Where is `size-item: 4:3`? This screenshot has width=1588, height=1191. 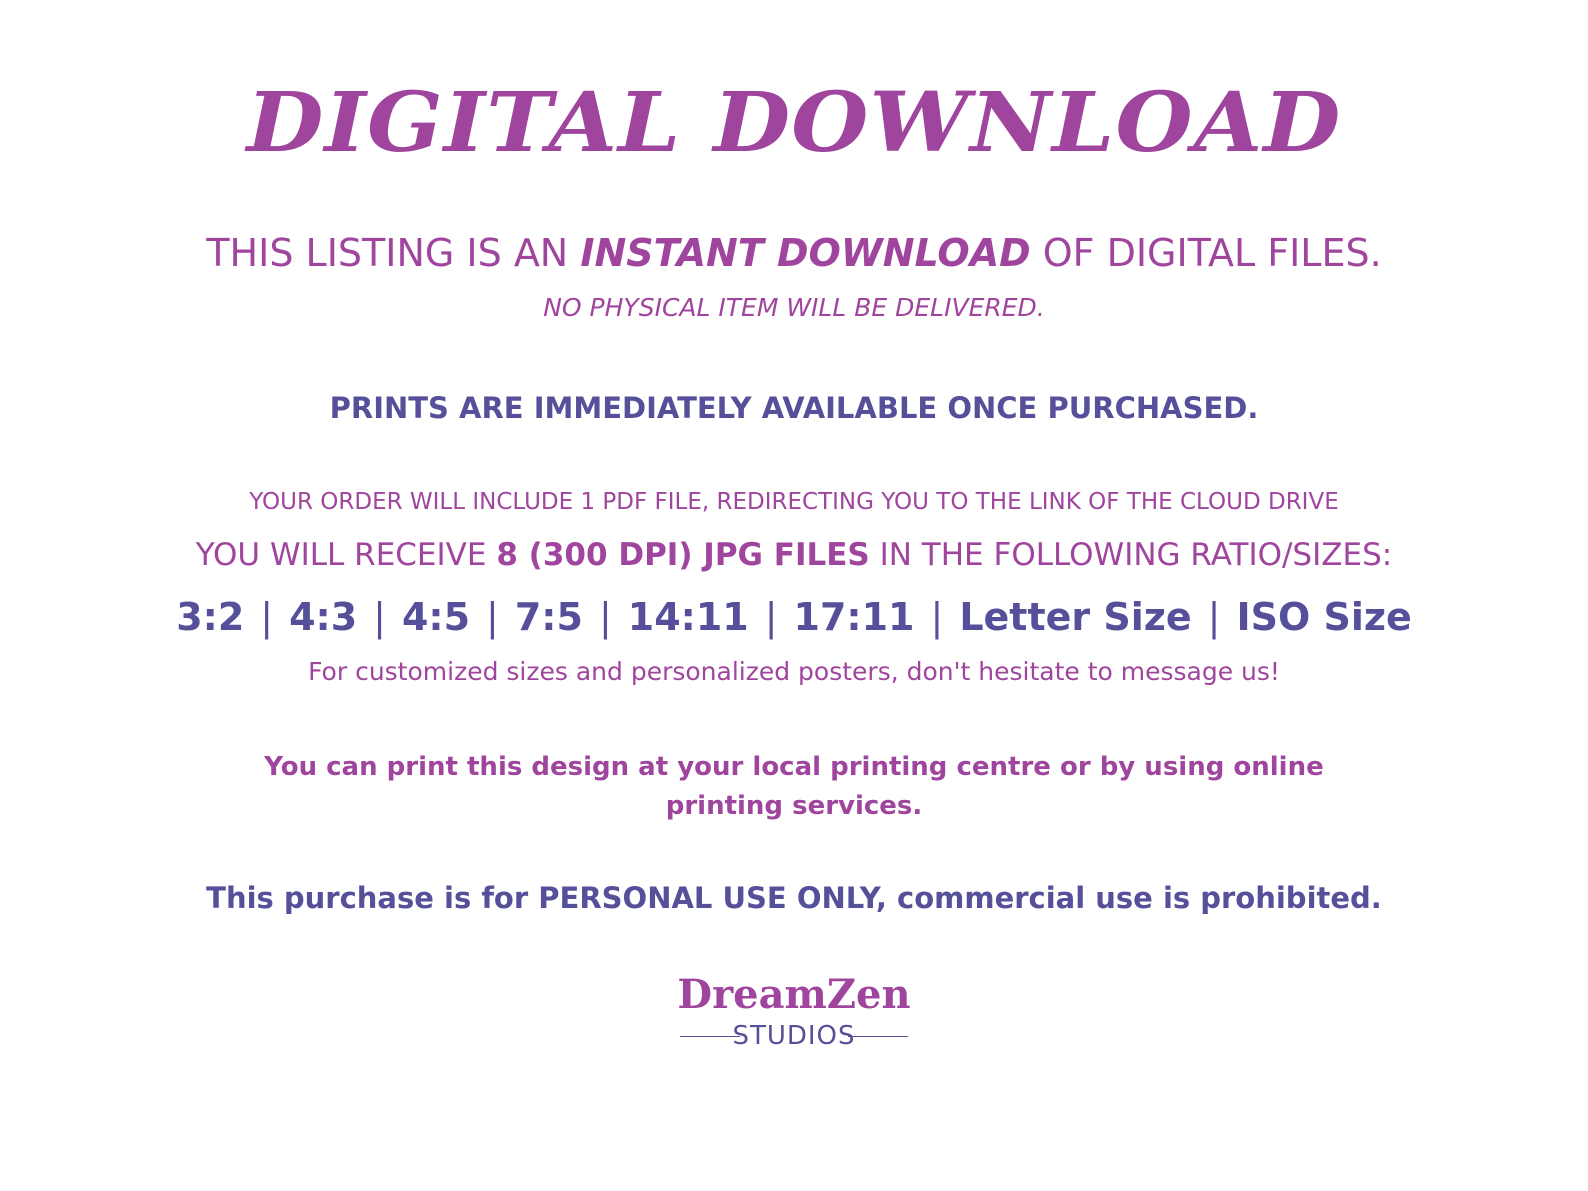 size-item: 4:3 is located at coordinates (323, 617).